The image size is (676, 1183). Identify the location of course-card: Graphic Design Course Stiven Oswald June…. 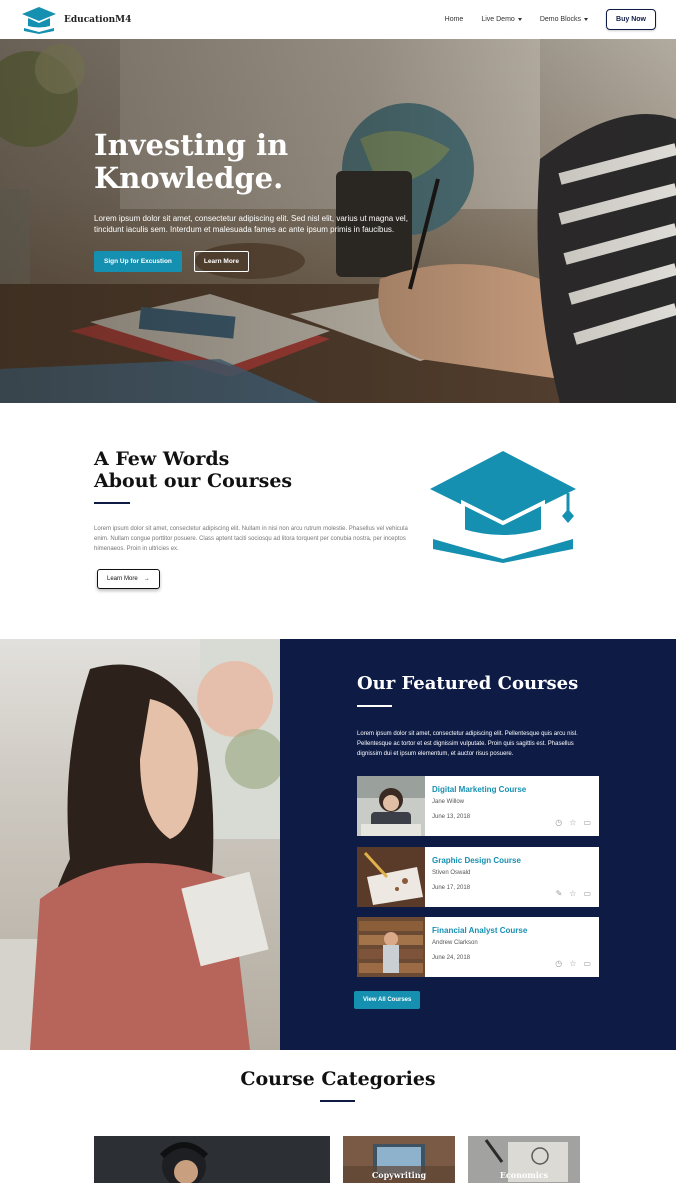
(478, 877).